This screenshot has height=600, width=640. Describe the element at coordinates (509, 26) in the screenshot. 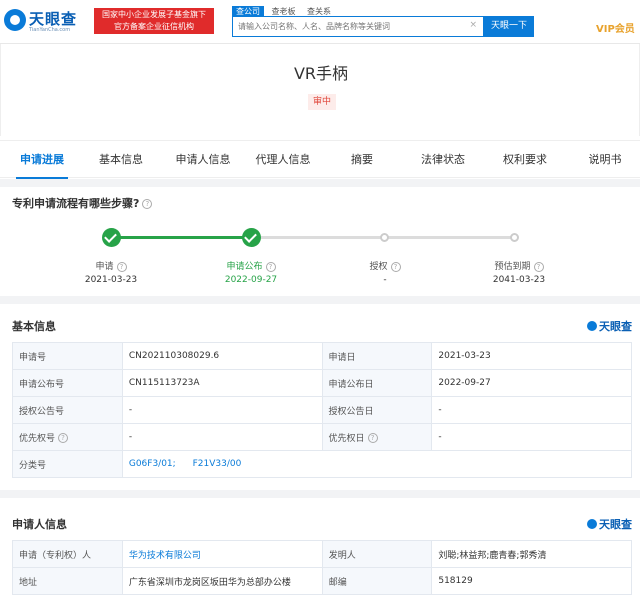

I see `search-button: 天眼一下` at that location.